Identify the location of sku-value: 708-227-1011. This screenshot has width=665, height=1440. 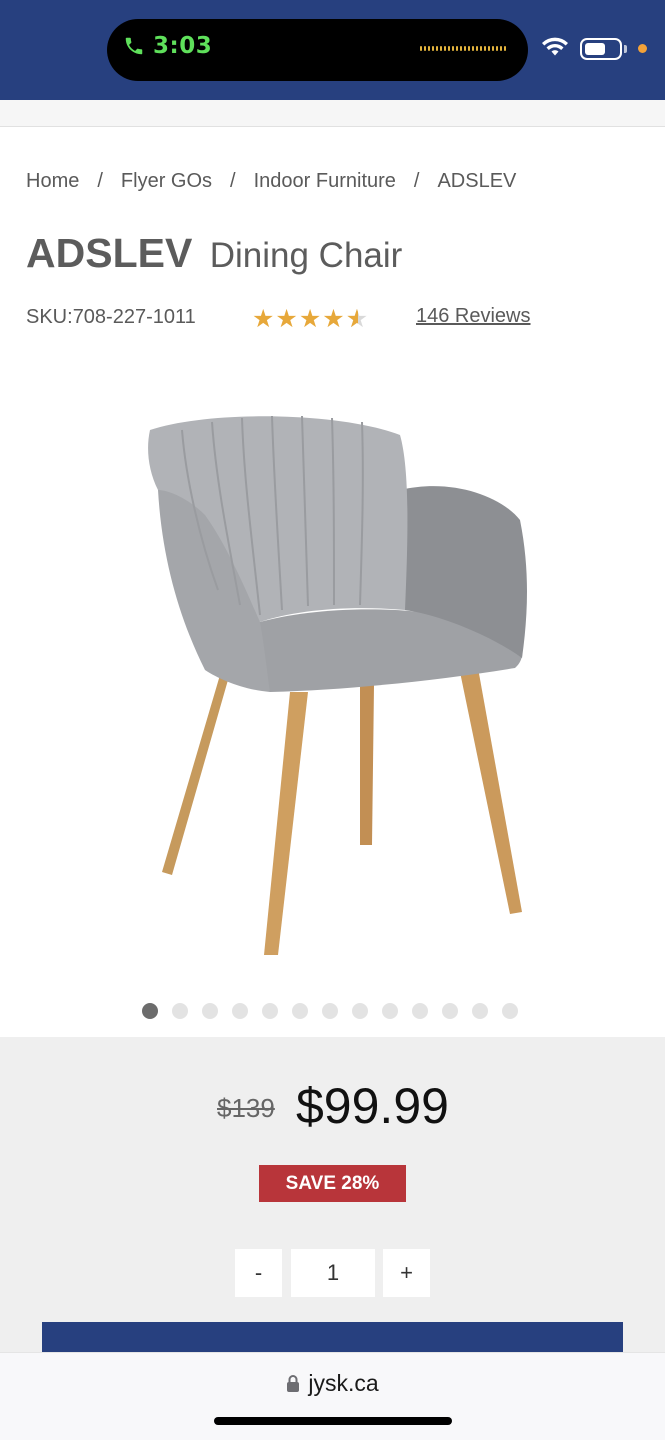
(134, 317).